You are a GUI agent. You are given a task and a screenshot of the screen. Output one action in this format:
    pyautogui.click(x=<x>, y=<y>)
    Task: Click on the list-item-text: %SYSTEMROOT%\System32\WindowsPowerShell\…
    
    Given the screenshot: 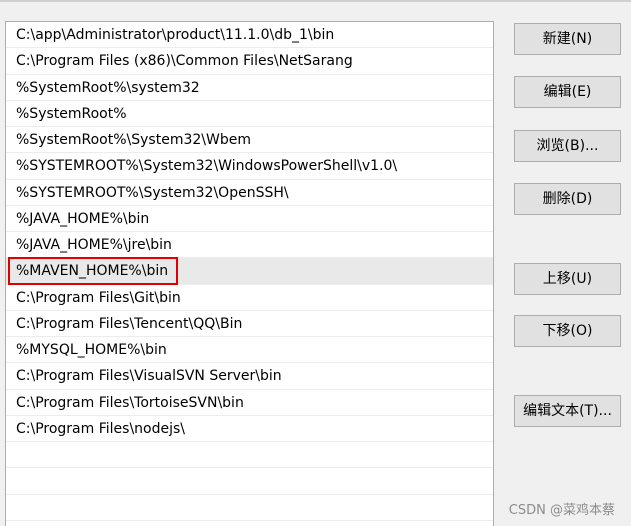 What is the action you would take?
    pyautogui.click(x=207, y=166)
    